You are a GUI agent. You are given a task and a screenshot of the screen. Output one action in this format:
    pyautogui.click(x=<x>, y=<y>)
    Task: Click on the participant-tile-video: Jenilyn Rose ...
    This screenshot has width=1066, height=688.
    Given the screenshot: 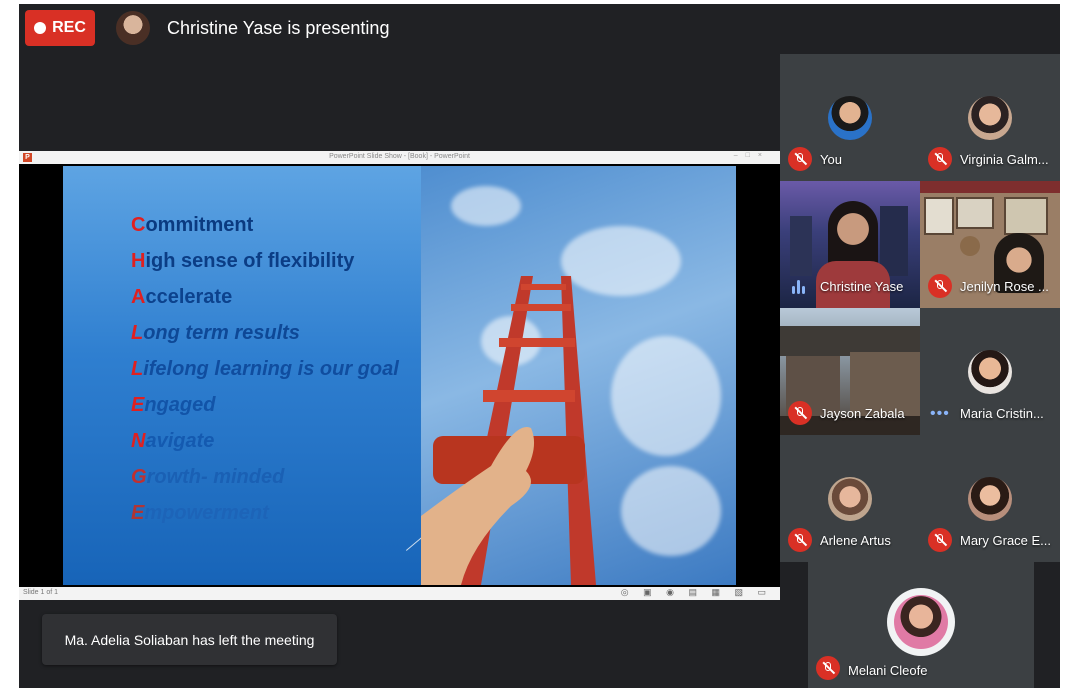 What is the action you would take?
    pyautogui.click(x=990, y=244)
    